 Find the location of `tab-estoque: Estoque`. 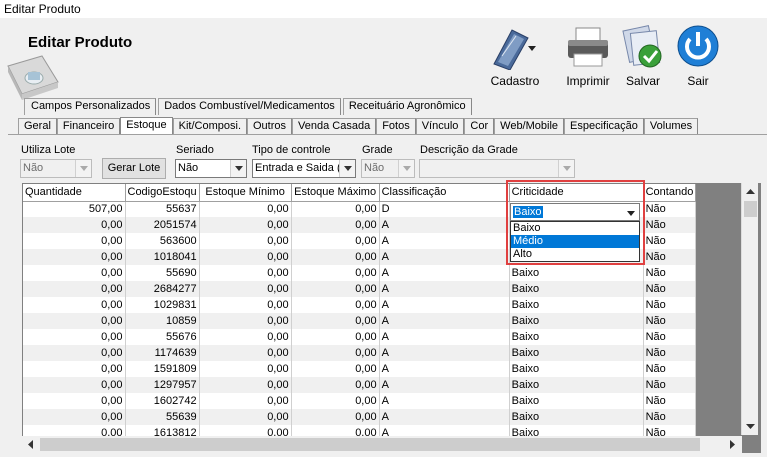

tab-estoque: Estoque is located at coordinates (146, 126).